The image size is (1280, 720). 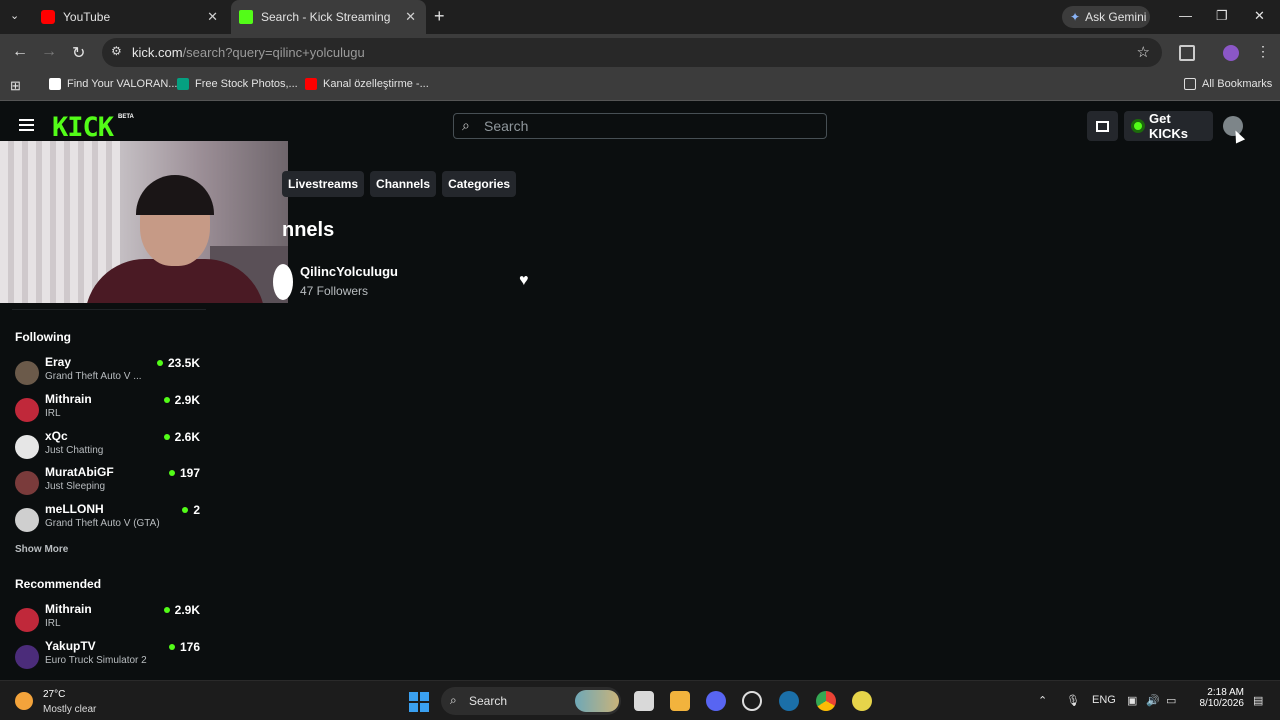 I want to click on obs-icon, so click(x=752, y=701).